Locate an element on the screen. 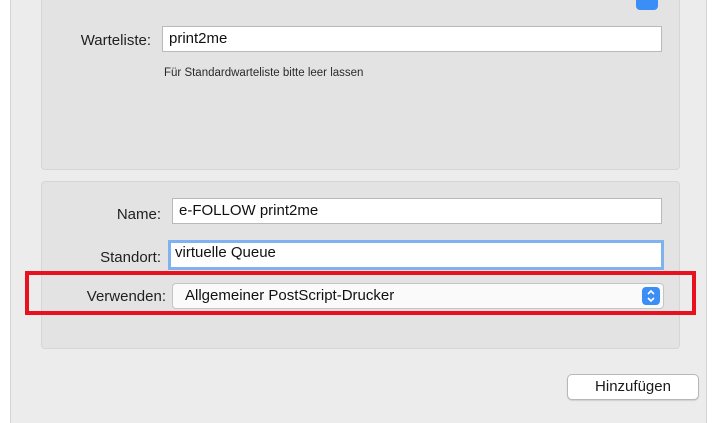  queue-input: print2me is located at coordinates (412, 39).